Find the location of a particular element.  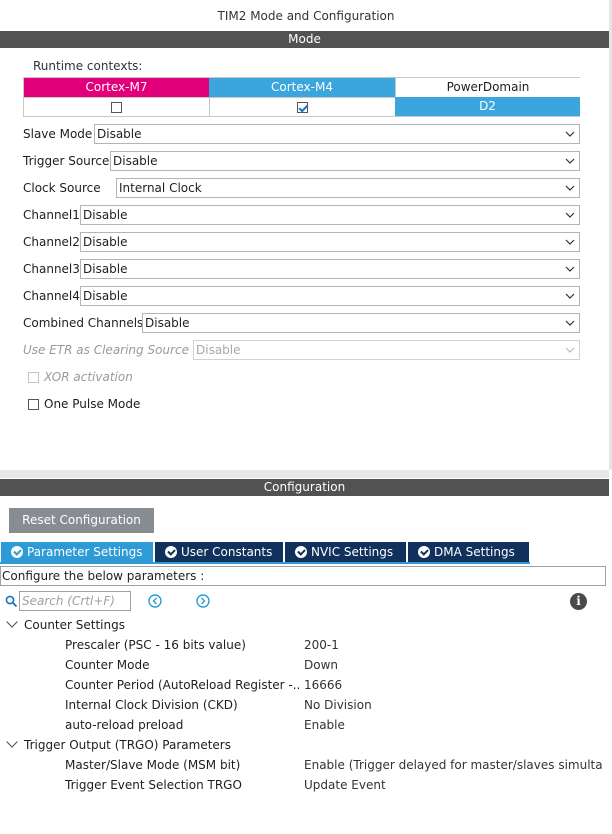

channel4-label: Channel4 is located at coordinates (51, 296).